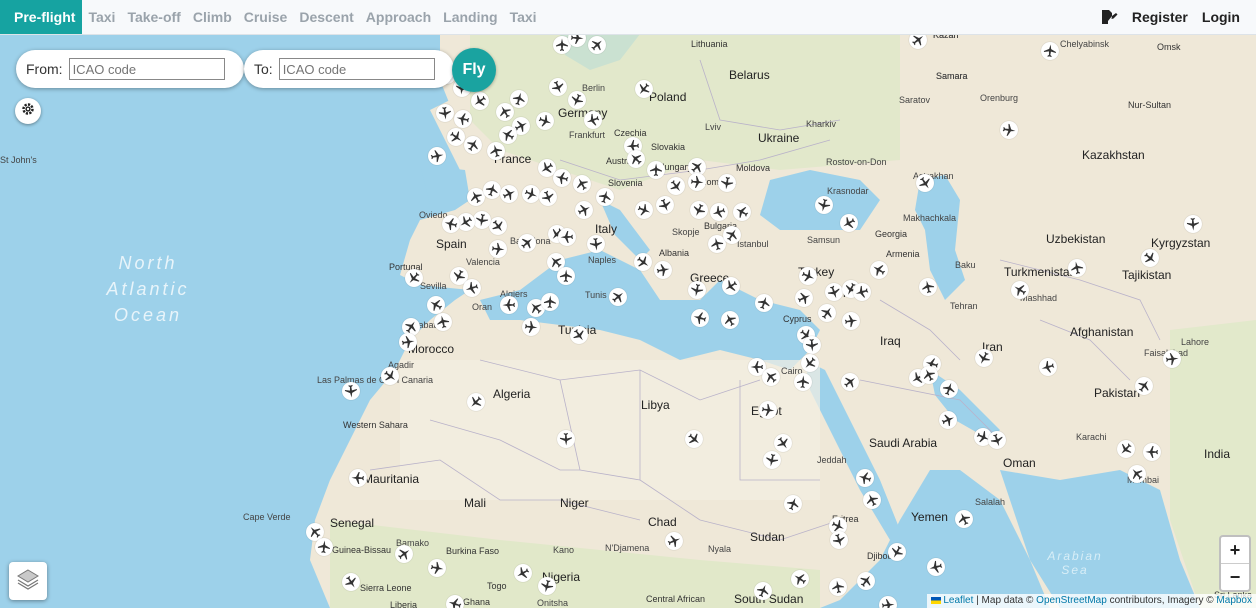 The width and height of the screenshot is (1256, 608). Describe the element at coordinates (1109, 17) in the screenshot. I see `user-edit-icon` at that location.